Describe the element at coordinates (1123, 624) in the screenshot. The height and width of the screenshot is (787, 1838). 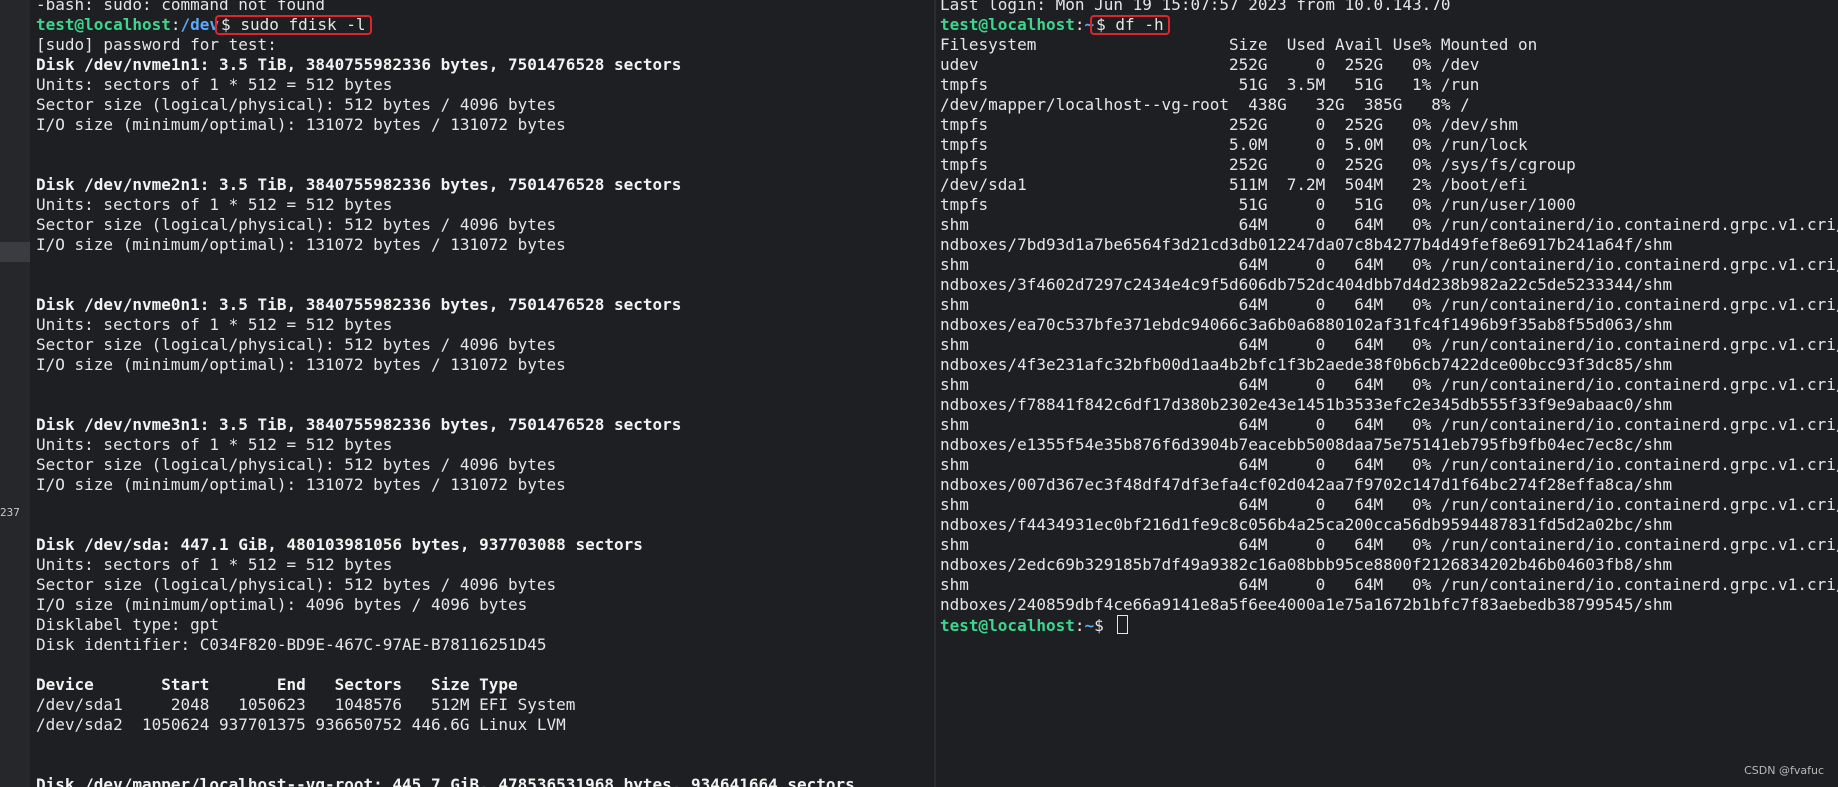
I see `terminal-cursor` at that location.